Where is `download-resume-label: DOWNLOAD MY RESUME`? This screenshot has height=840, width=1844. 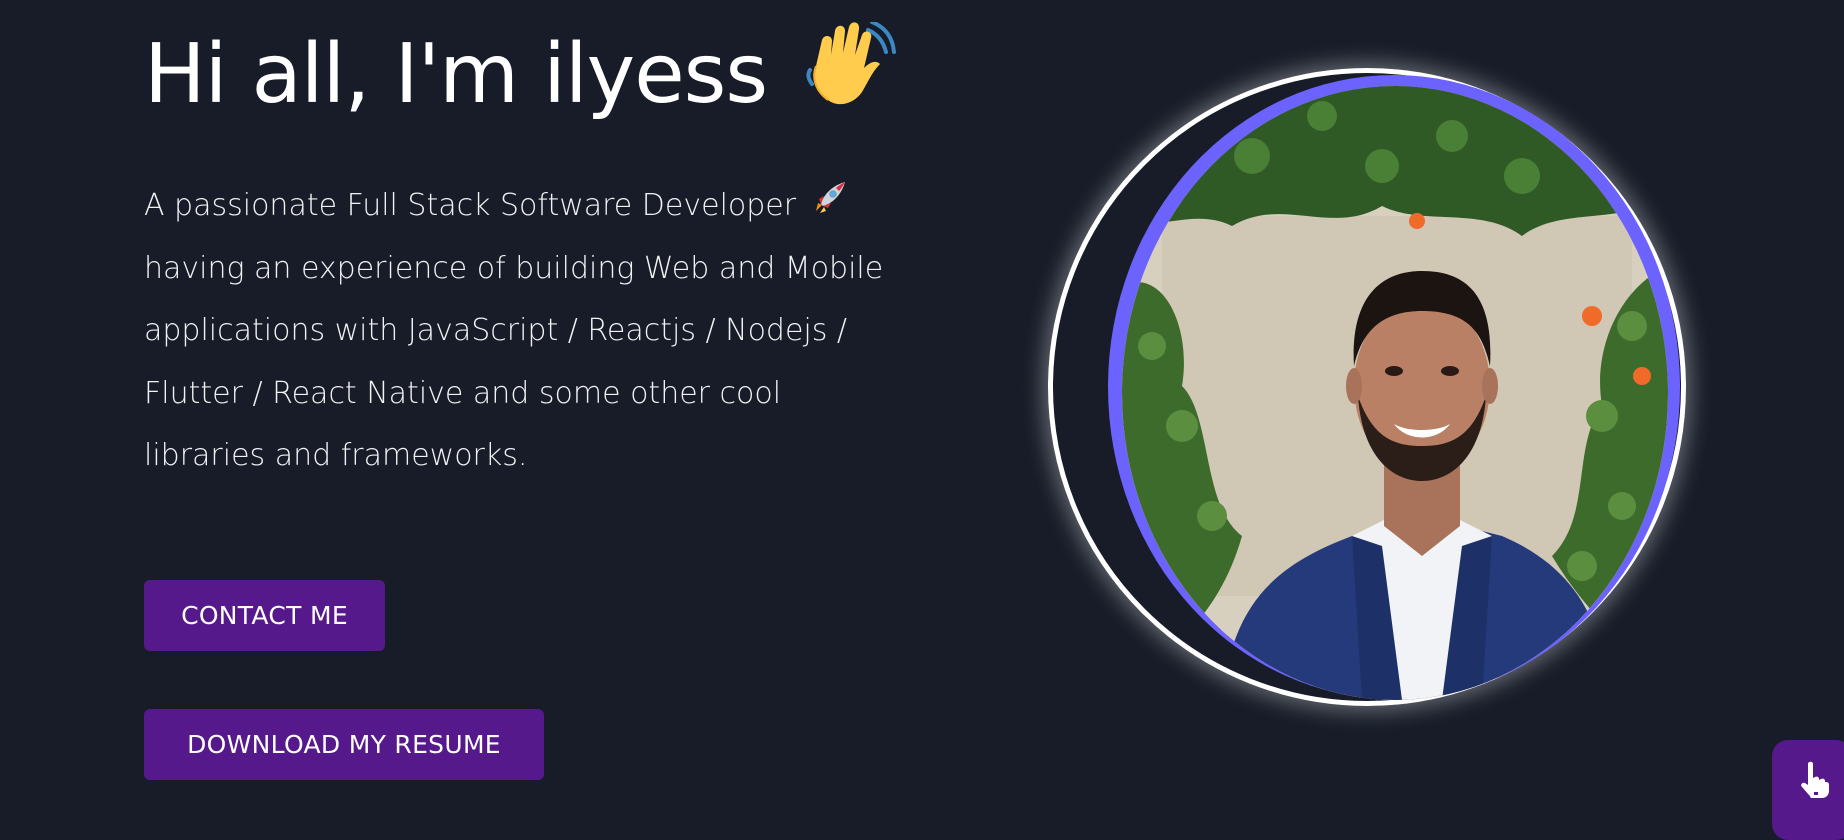
download-resume-label: DOWNLOAD MY RESUME is located at coordinates (344, 744).